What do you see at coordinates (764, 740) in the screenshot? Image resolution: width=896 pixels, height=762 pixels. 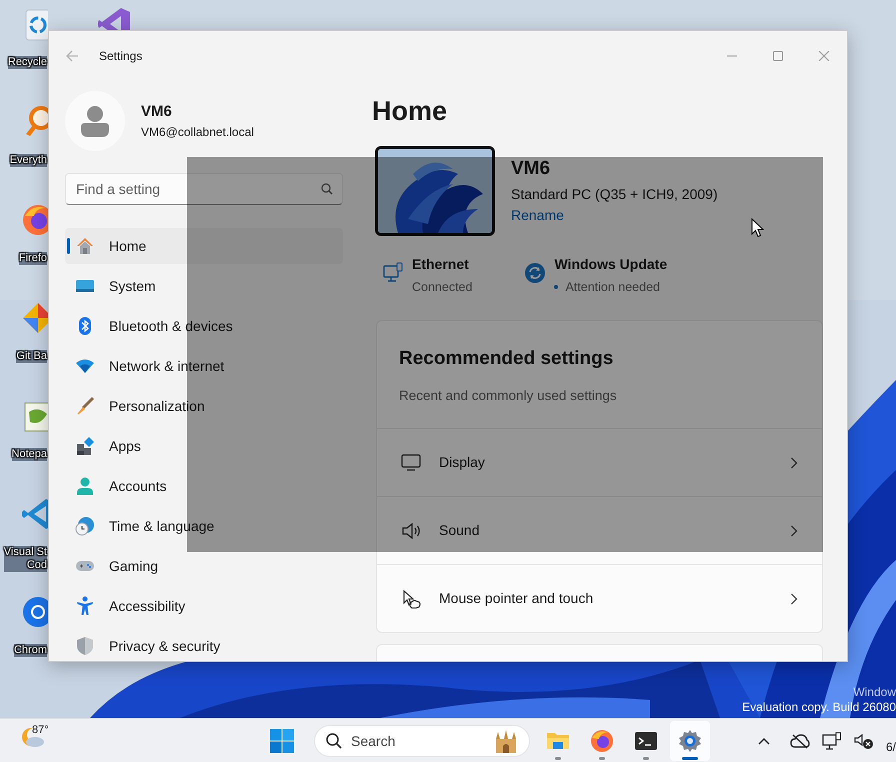 I see `chevron-up-icon` at bounding box center [764, 740].